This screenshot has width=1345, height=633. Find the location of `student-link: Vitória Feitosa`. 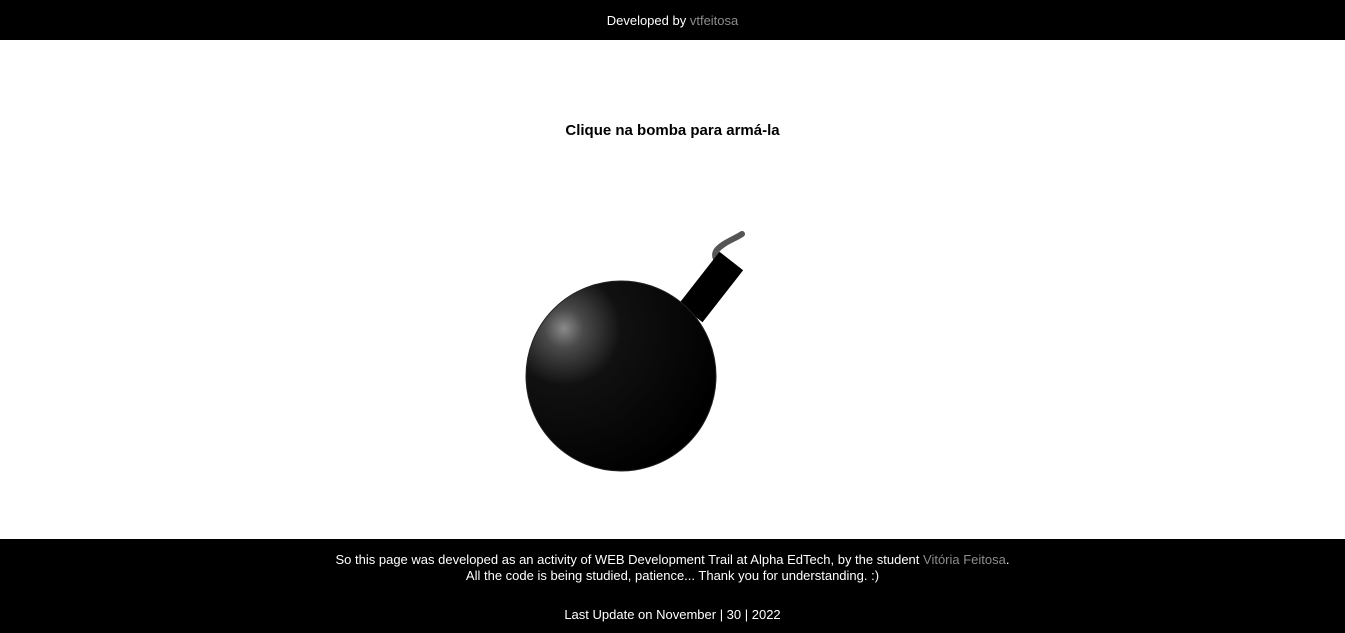

student-link: Vitória Feitosa is located at coordinates (964, 559).